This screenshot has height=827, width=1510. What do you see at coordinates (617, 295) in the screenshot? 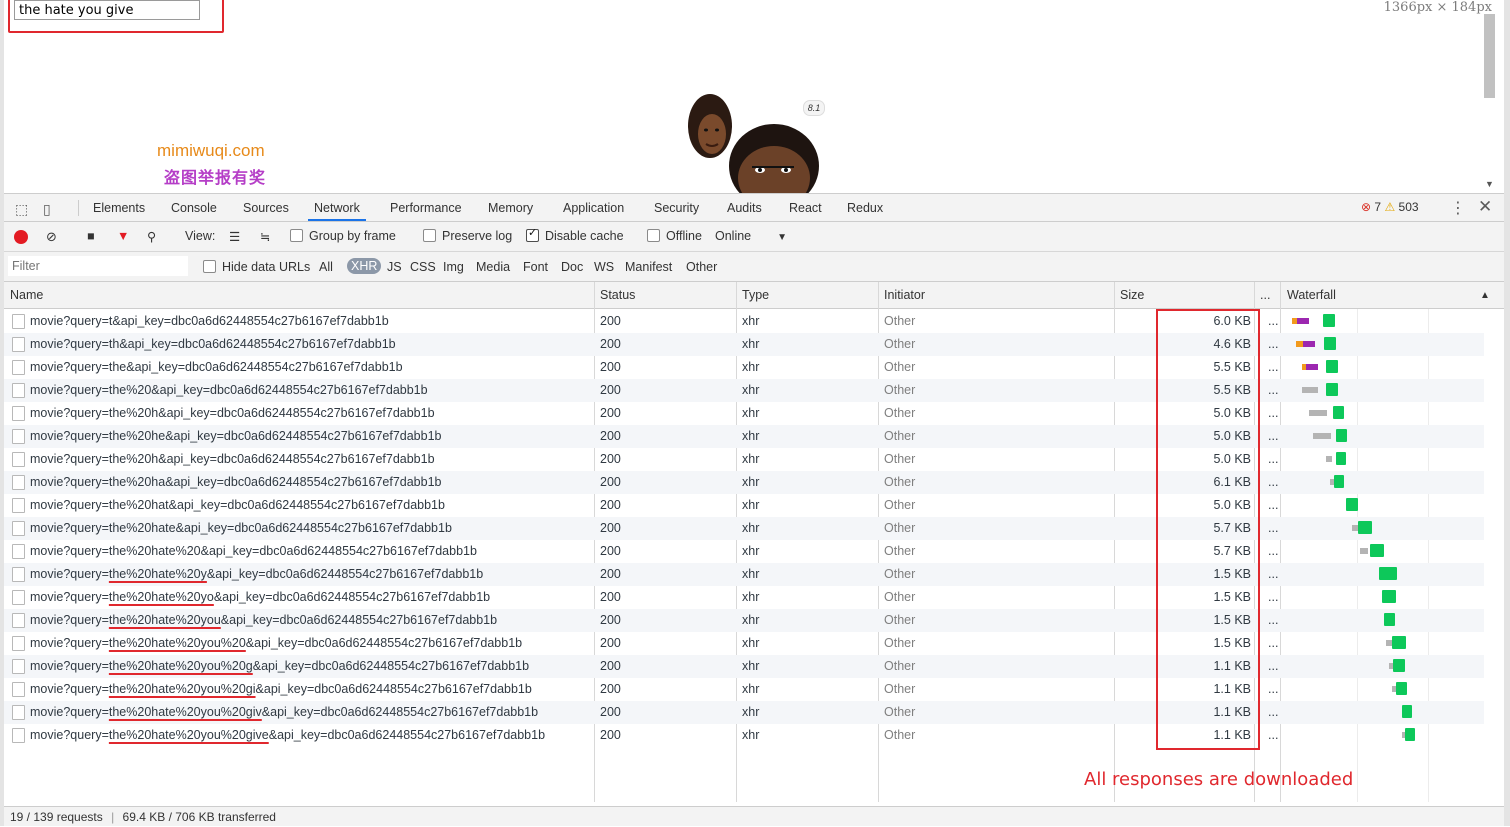
I see `column-header-status: Status` at bounding box center [617, 295].